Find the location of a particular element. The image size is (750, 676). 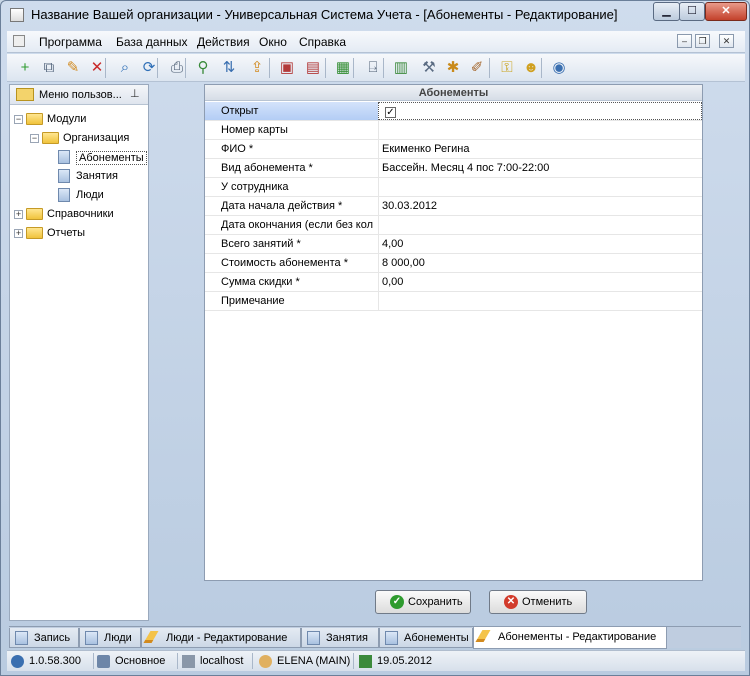

tab-5: Абонементы - Редактирование is located at coordinates (570, 638).